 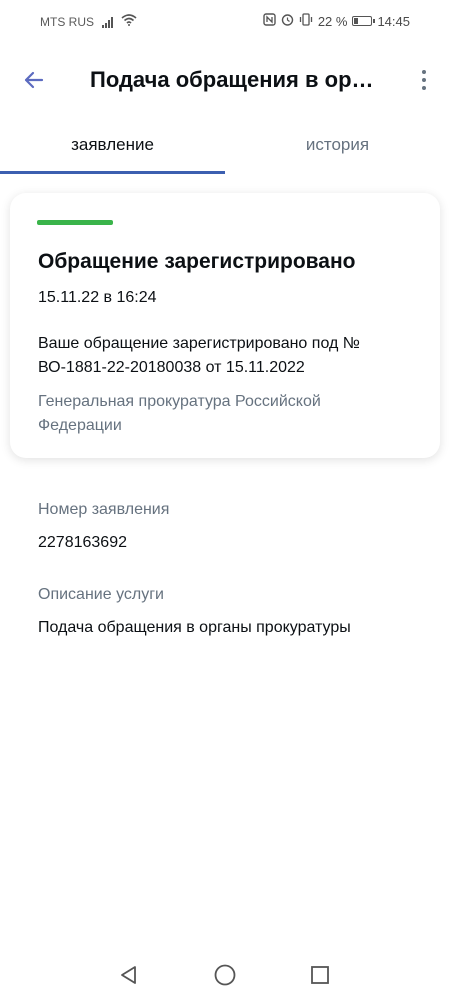 What do you see at coordinates (75, 222) in the screenshot?
I see `status-indicator-bar` at bounding box center [75, 222].